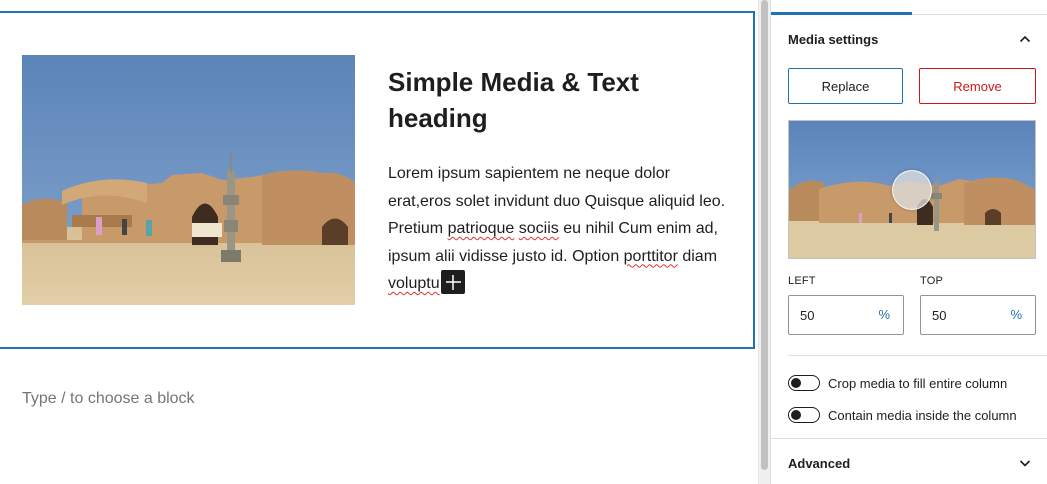 This screenshot has height=484, width=1047. Describe the element at coordinates (804, 383) in the screenshot. I see `crop-media-toggle` at that location.